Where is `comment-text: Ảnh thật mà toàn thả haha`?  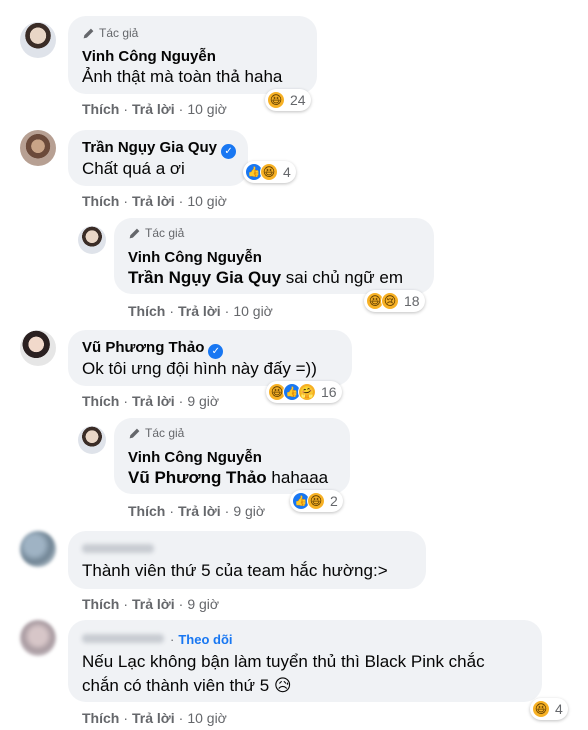 comment-text: Ảnh thật mà toàn thả haha is located at coordinates (182, 76).